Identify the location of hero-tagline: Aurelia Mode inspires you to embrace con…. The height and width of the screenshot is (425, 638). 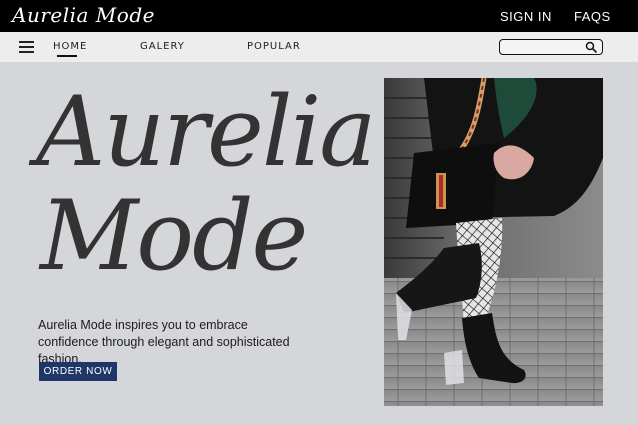
(164, 342).